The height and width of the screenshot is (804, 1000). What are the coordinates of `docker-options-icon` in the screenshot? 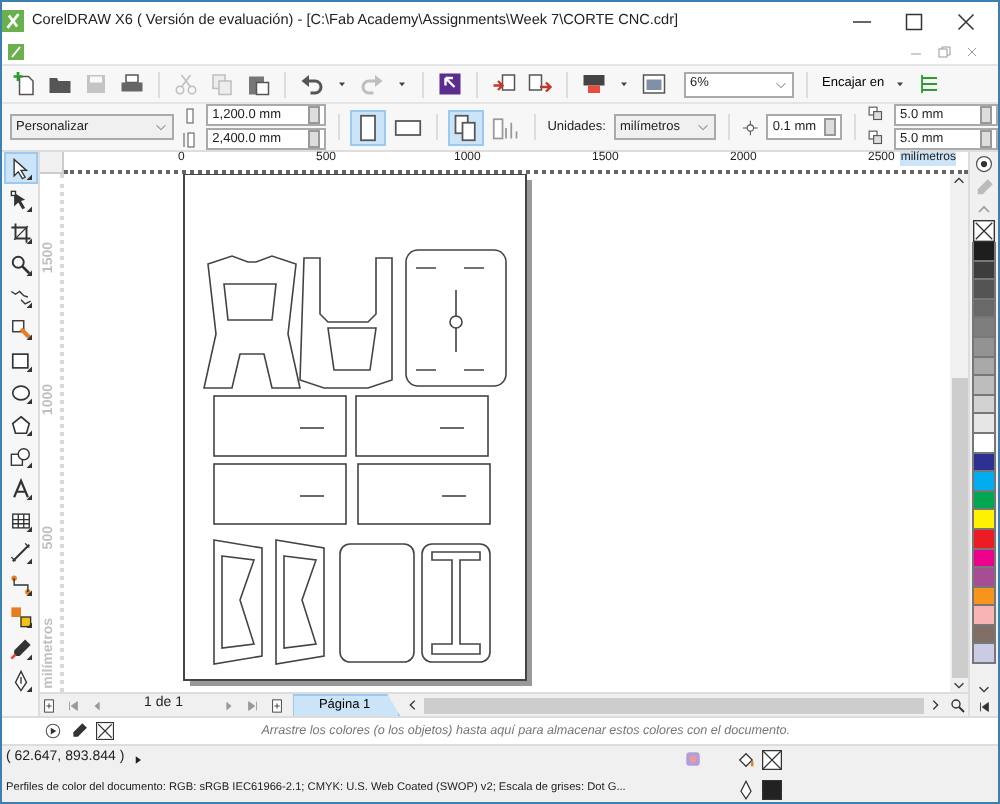 It's located at (53, 731).